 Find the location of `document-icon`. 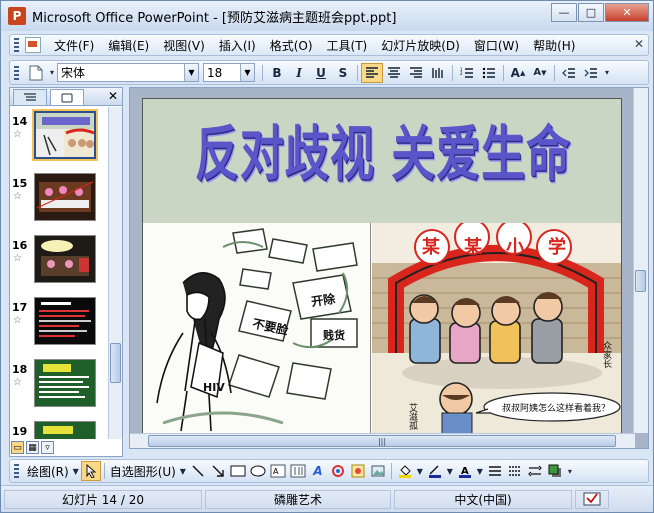

document-icon is located at coordinates (33, 45).